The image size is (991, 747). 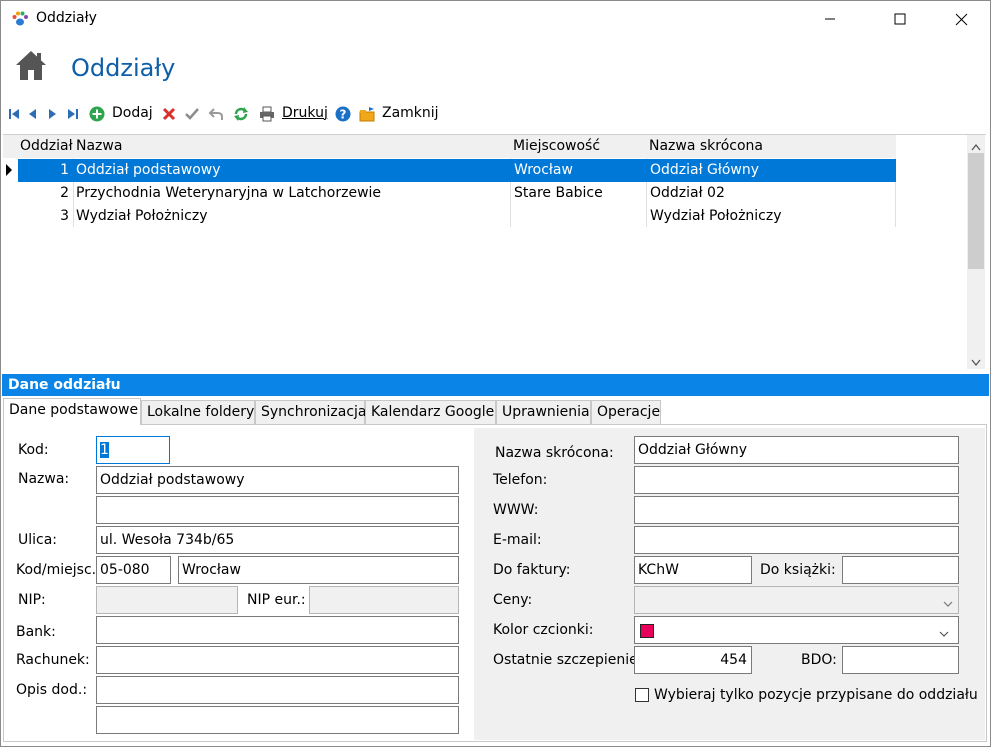 What do you see at coordinates (796, 450) in the screenshot?
I see `short-name-field: Oddział Główny` at bounding box center [796, 450].